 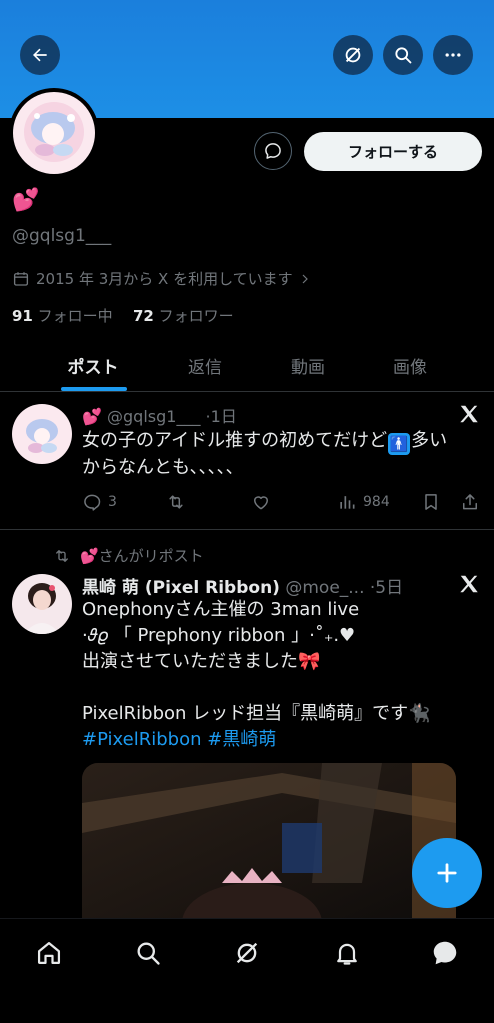 What do you see at coordinates (75, 316) in the screenshot?
I see `following-label: フォロー中` at bounding box center [75, 316].